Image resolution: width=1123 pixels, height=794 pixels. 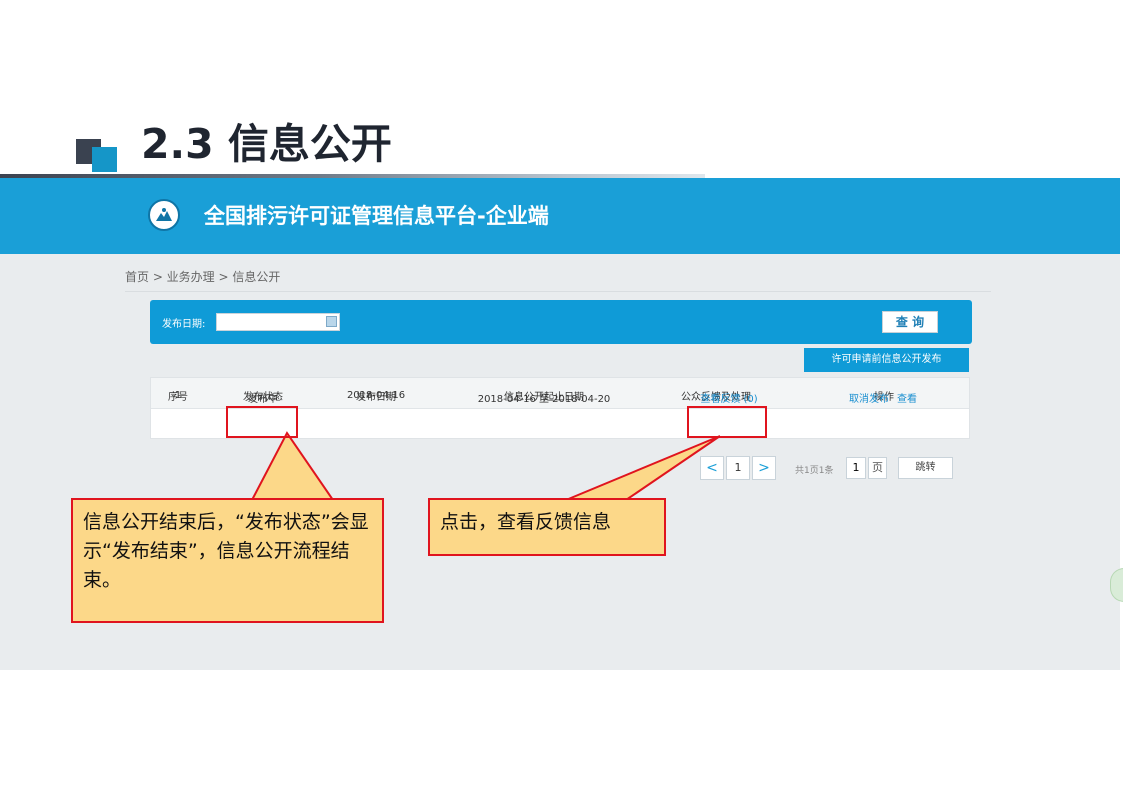 I want to click on app-header: 全国排污许可证管理信息平台-企业端, so click(x=560, y=216).